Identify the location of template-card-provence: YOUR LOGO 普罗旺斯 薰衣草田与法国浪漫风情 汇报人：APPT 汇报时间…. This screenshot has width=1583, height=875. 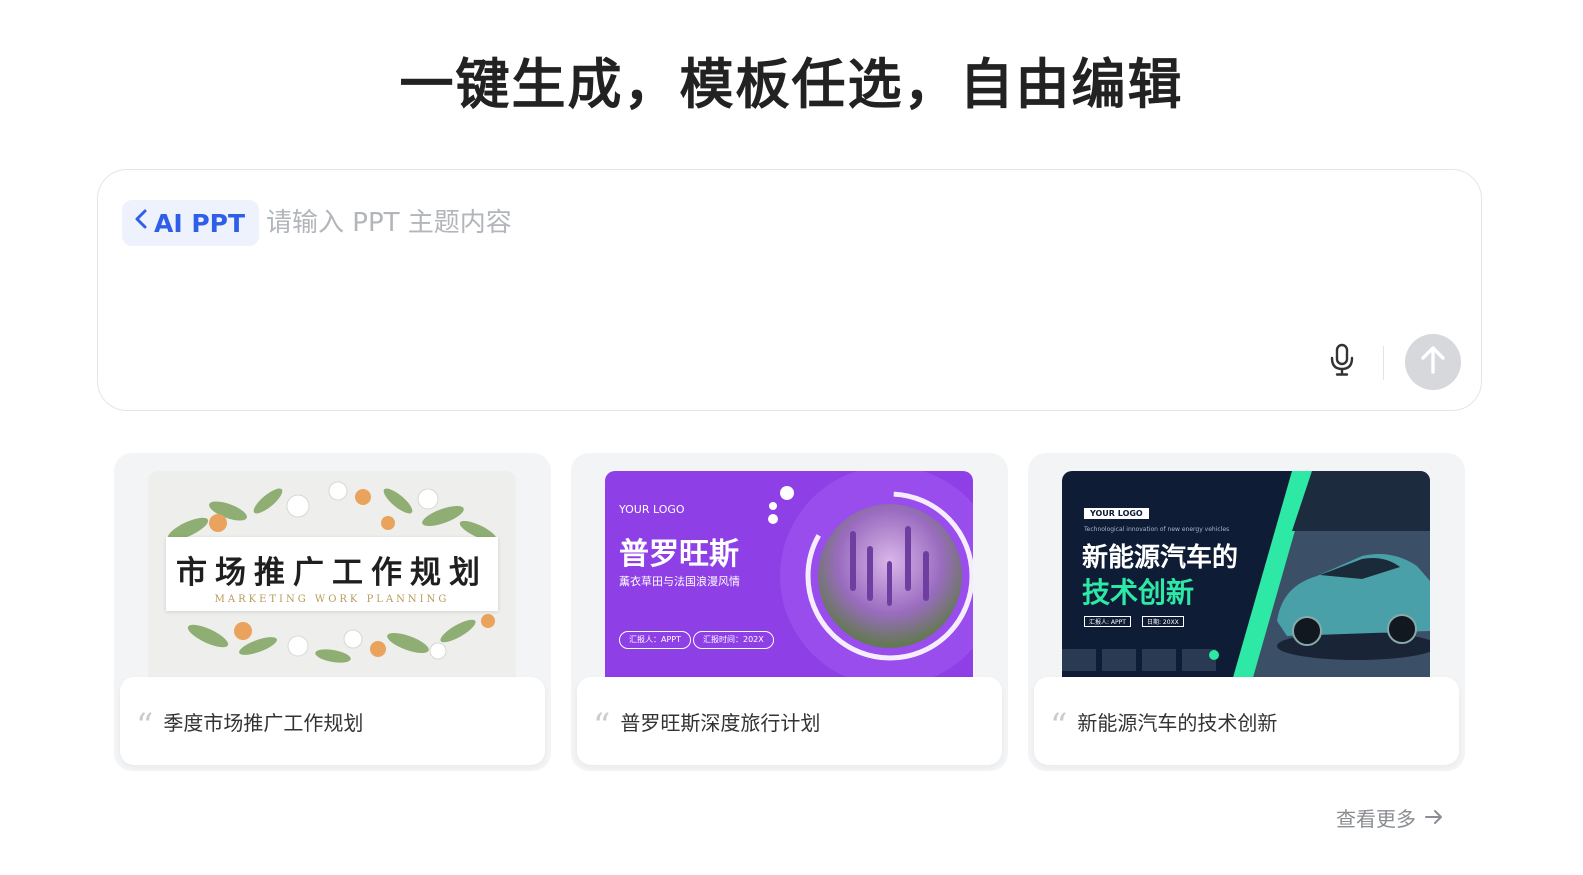
(789, 612).